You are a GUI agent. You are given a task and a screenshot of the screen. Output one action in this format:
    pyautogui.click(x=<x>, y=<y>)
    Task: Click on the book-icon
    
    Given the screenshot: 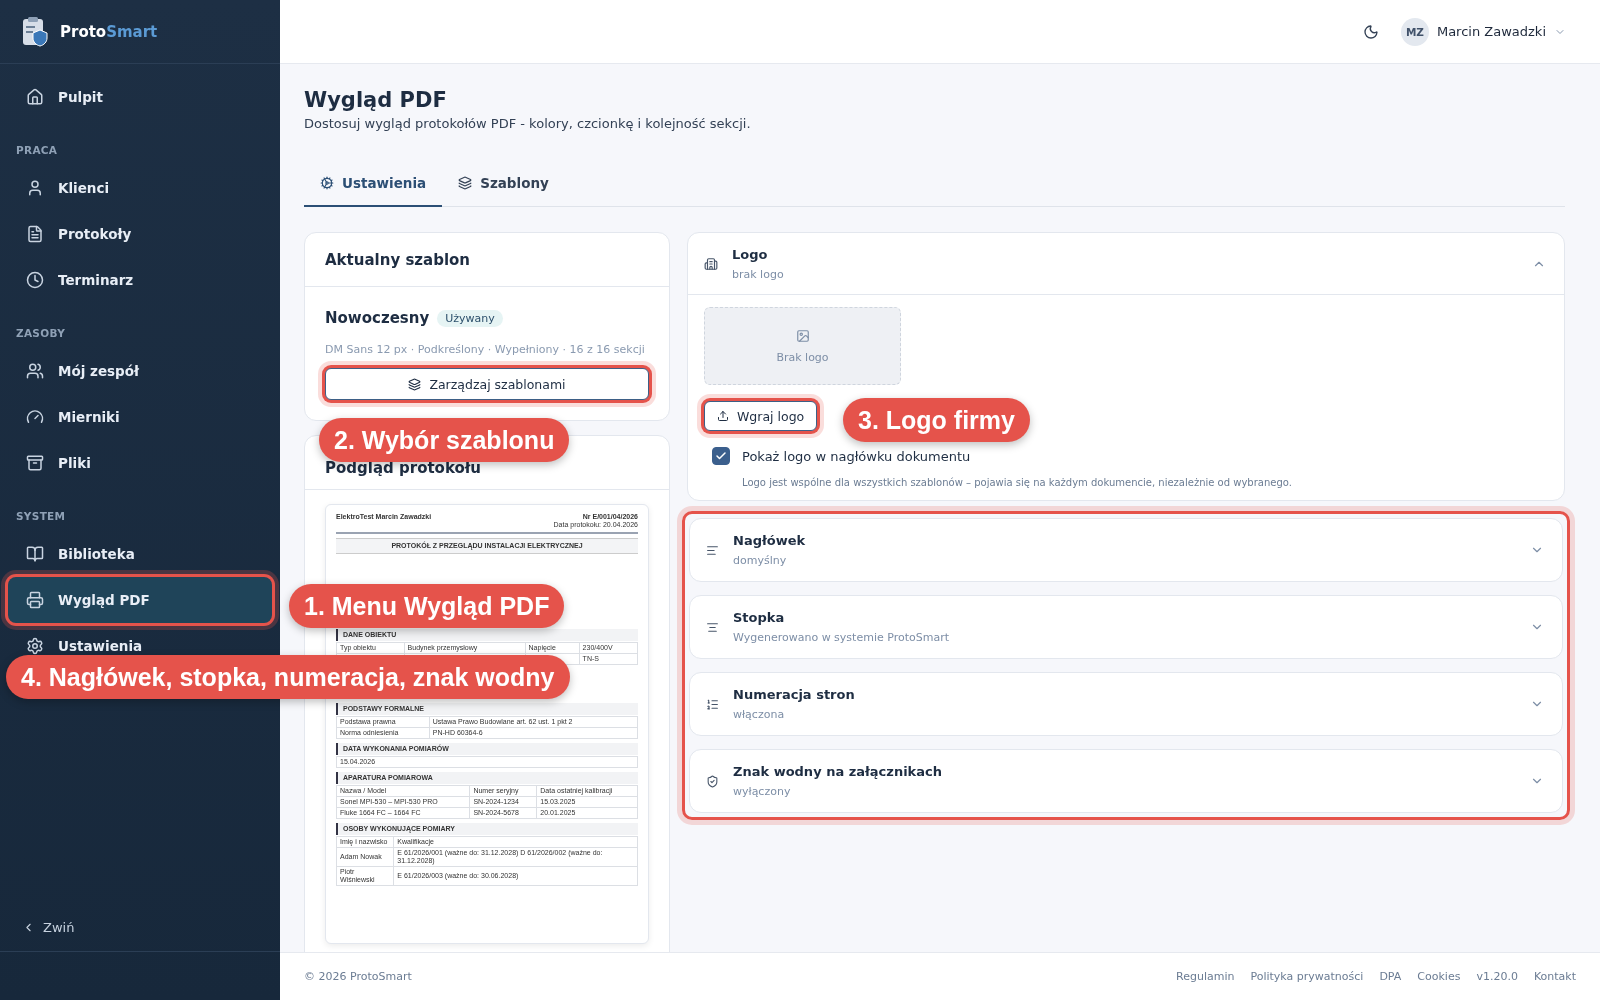 What is the action you would take?
    pyautogui.click(x=35, y=554)
    